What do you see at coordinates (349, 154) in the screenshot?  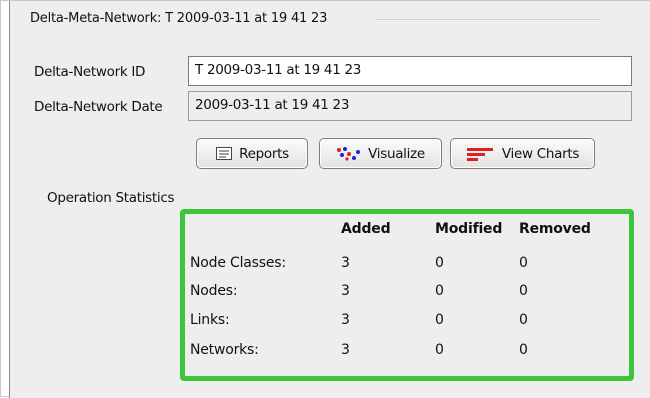 I see `network-dots-icon` at bounding box center [349, 154].